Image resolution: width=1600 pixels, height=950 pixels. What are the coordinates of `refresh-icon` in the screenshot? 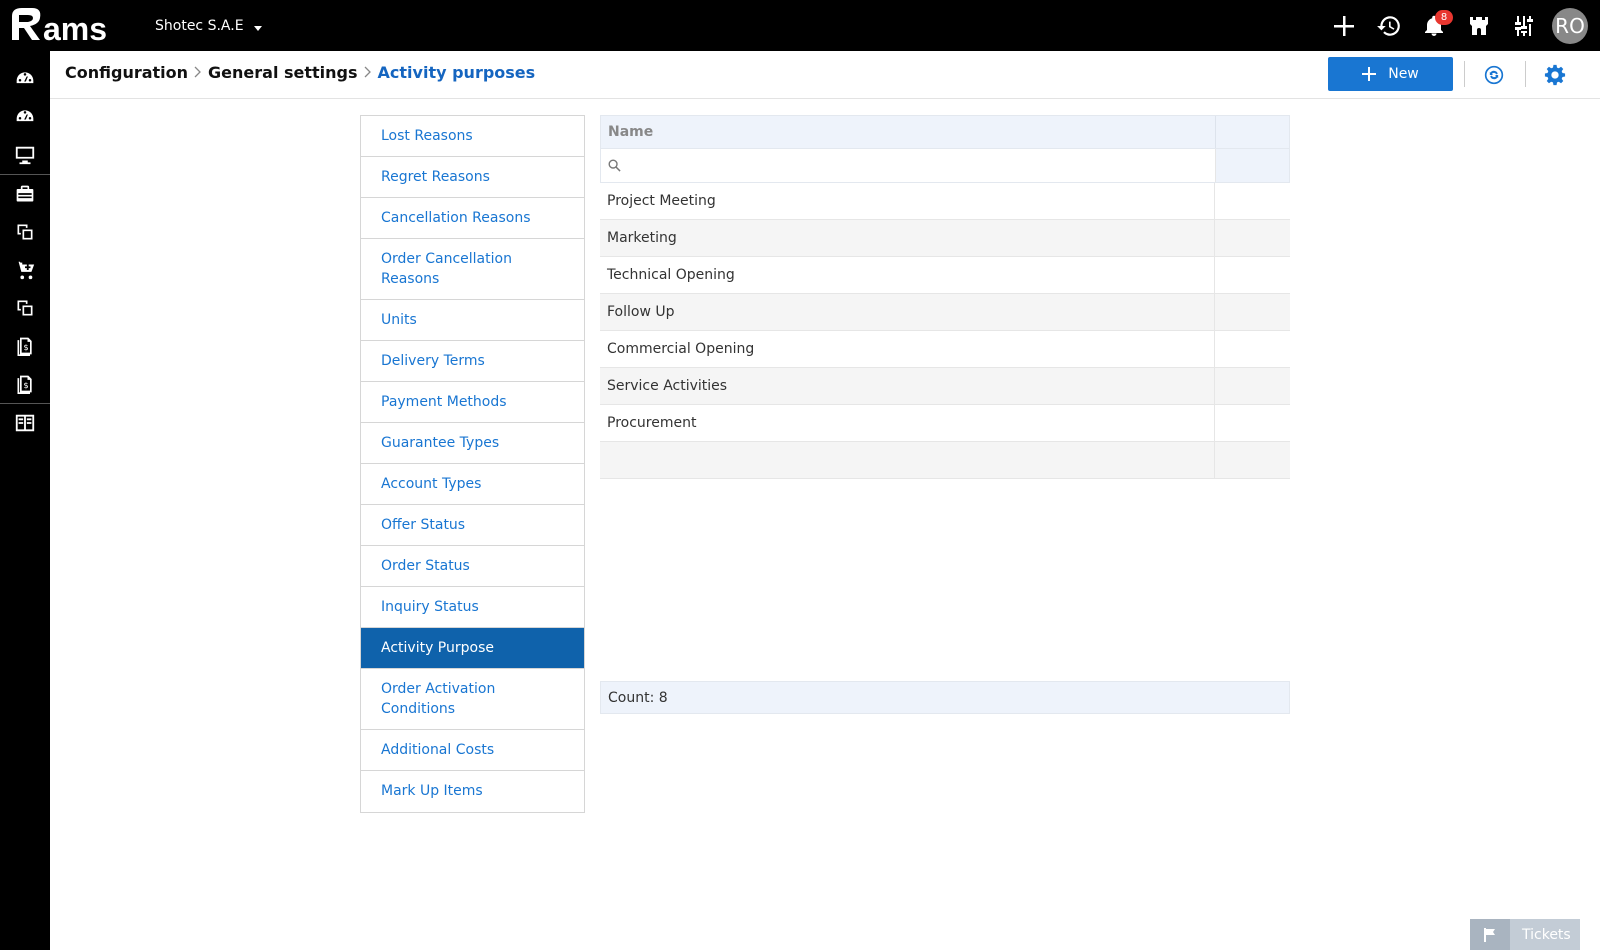 It's located at (1494, 75).